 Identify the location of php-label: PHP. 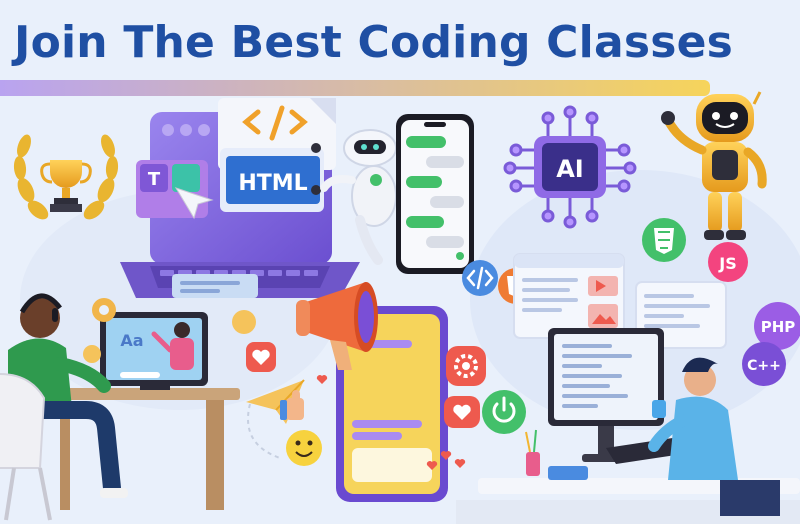
(778, 327).